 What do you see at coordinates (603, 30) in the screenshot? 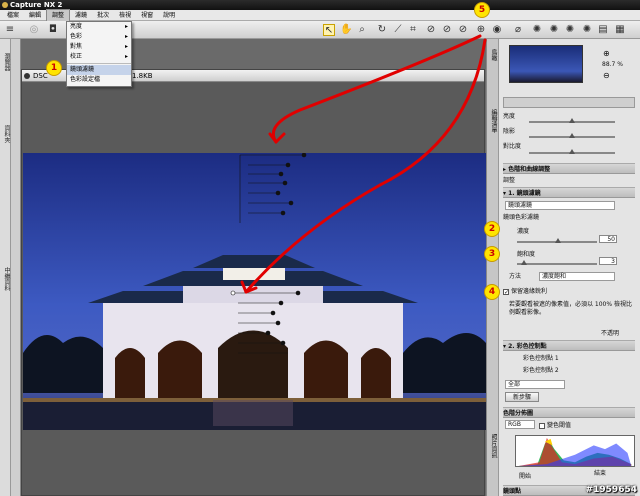
I see `layers-icon: ▤` at bounding box center [603, 30].